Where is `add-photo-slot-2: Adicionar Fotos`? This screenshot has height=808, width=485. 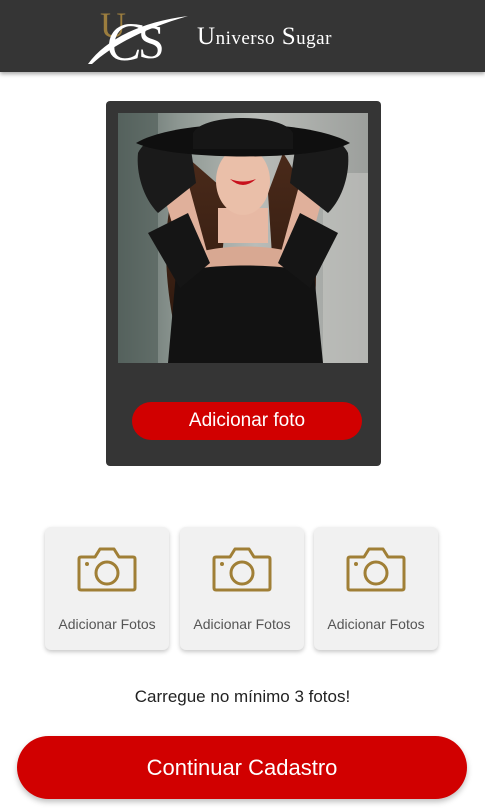
add-photo-slot-2: Adicionar Fotos is located at coordinates (242, 588).